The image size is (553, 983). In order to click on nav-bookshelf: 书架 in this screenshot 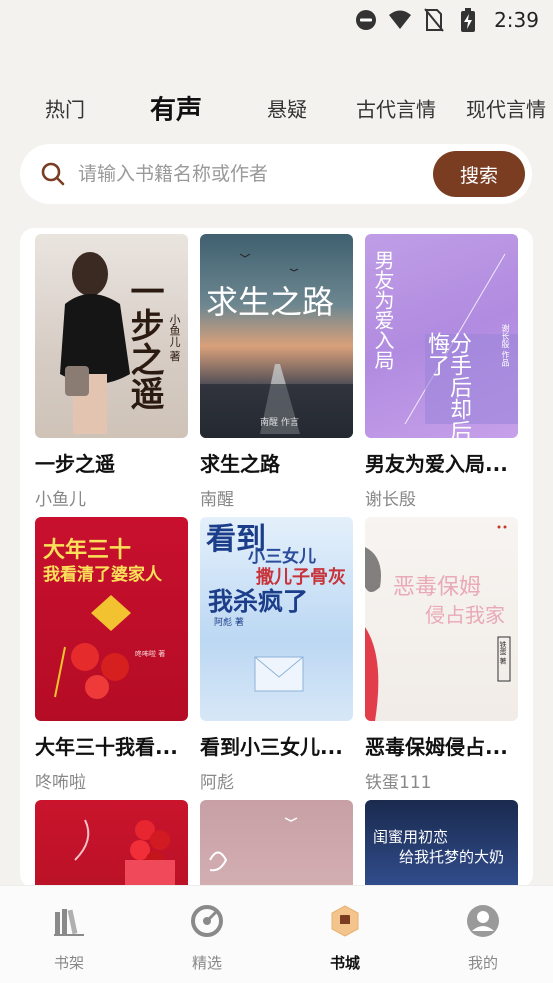, I will do `click(69, 934)`.